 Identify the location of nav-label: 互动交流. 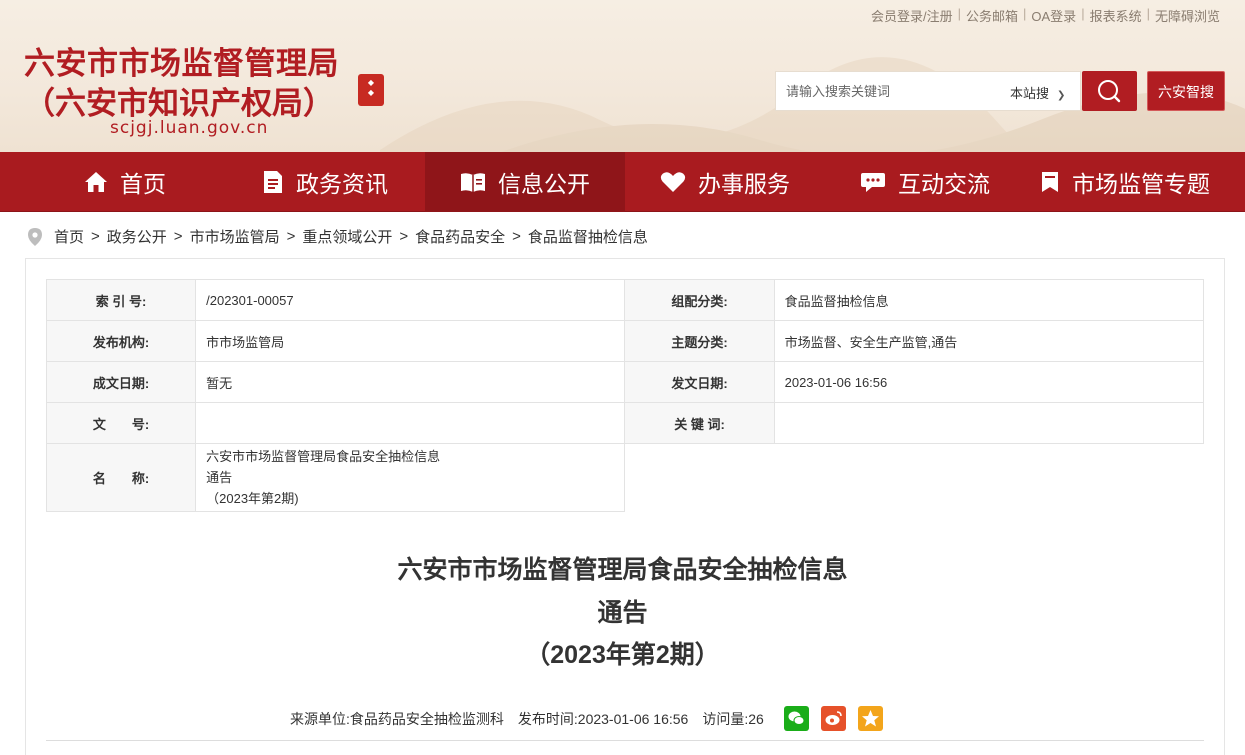
(944, 184).